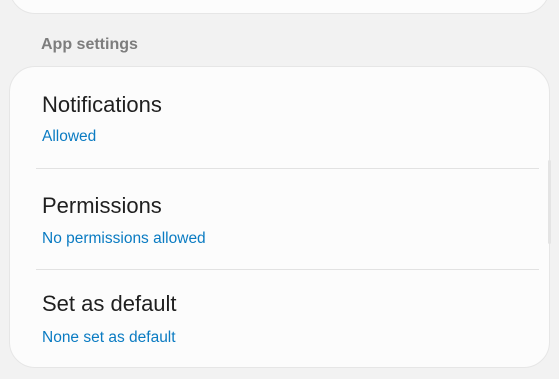  I want to click on setting-item-subtitle: None set as default, so click(109, 337).